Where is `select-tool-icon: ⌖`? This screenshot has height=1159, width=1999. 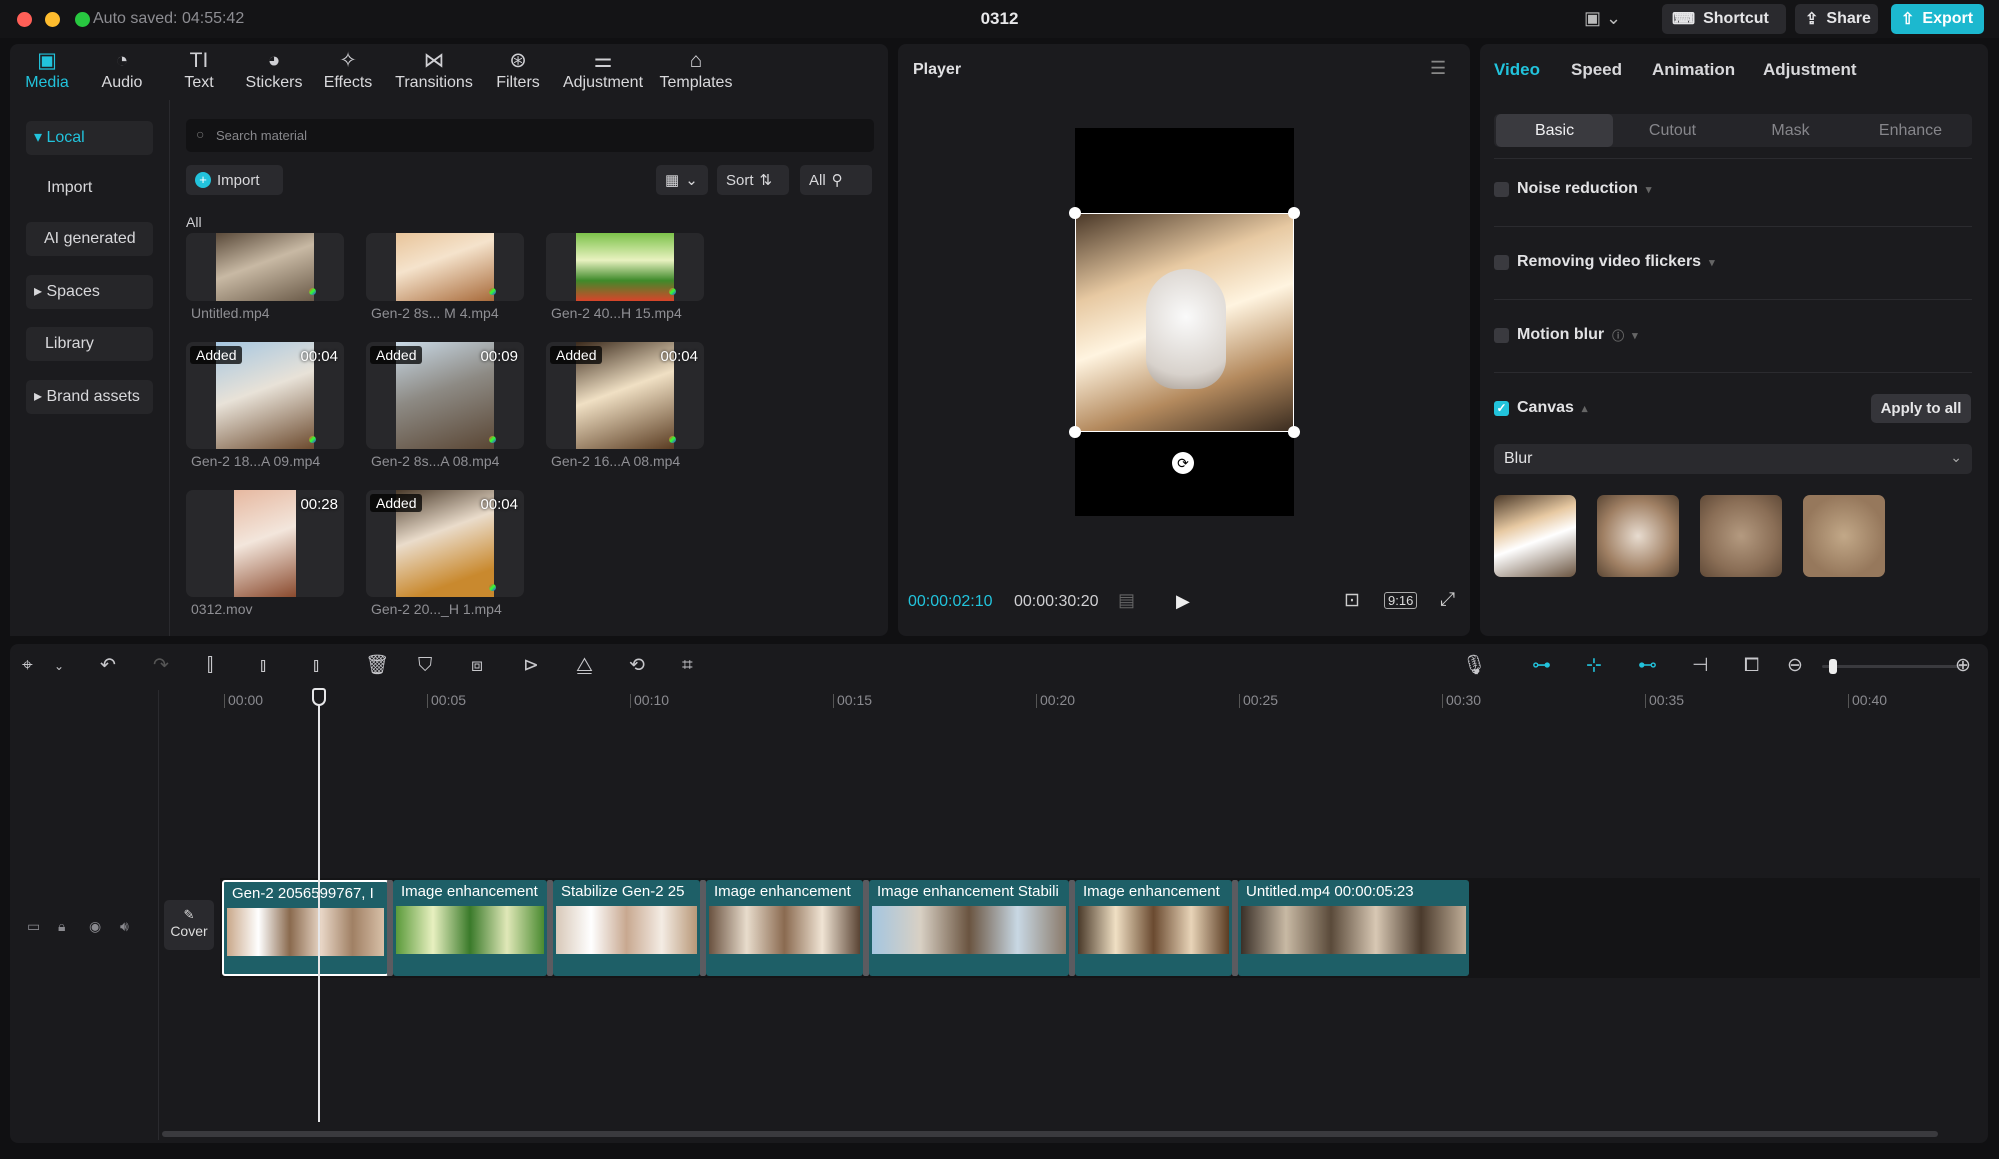
select-tool-icon: ⌖ is located at coordinates (27, 666).